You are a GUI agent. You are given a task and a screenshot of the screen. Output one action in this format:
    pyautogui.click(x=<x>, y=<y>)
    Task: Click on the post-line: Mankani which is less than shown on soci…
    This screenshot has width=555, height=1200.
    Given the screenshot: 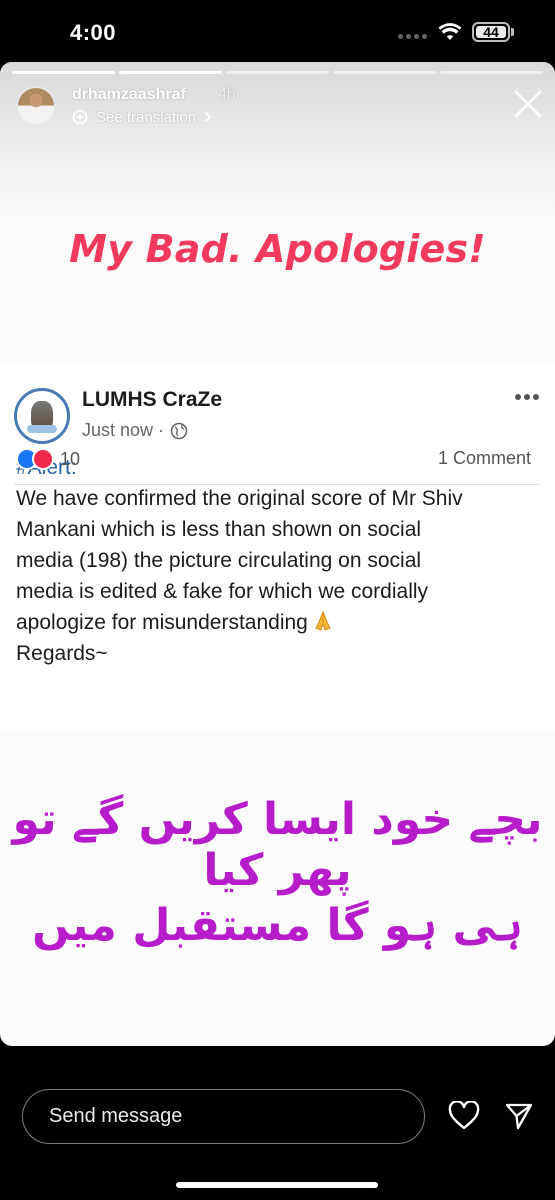 What is the action you would take?
    pyautogui.click(x=219, y=529)
    